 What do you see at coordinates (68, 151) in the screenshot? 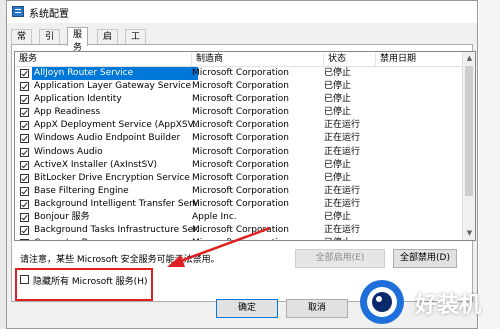
I see `service-name: Windows Audio` at bounding box center [68, 151].